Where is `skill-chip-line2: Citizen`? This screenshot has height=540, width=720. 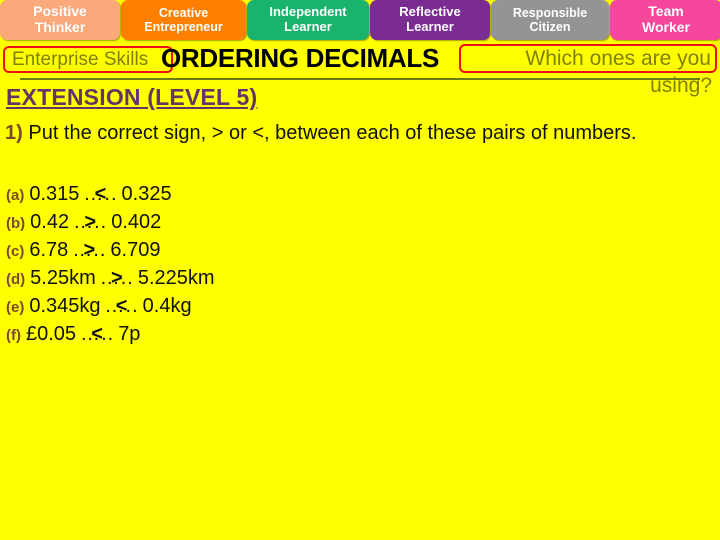 skill-chip-line2: Citizen is located at coordinates (550, 27).